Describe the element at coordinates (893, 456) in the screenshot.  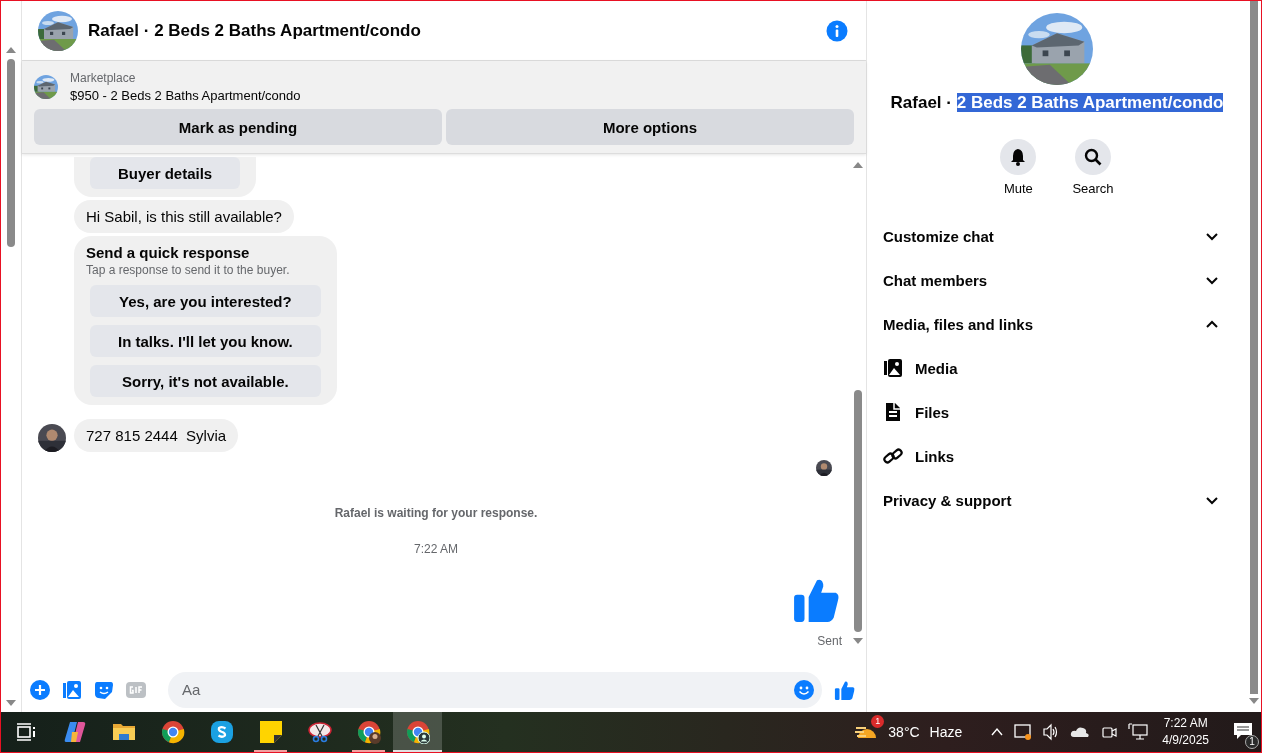
I see `link-icon` at that location.